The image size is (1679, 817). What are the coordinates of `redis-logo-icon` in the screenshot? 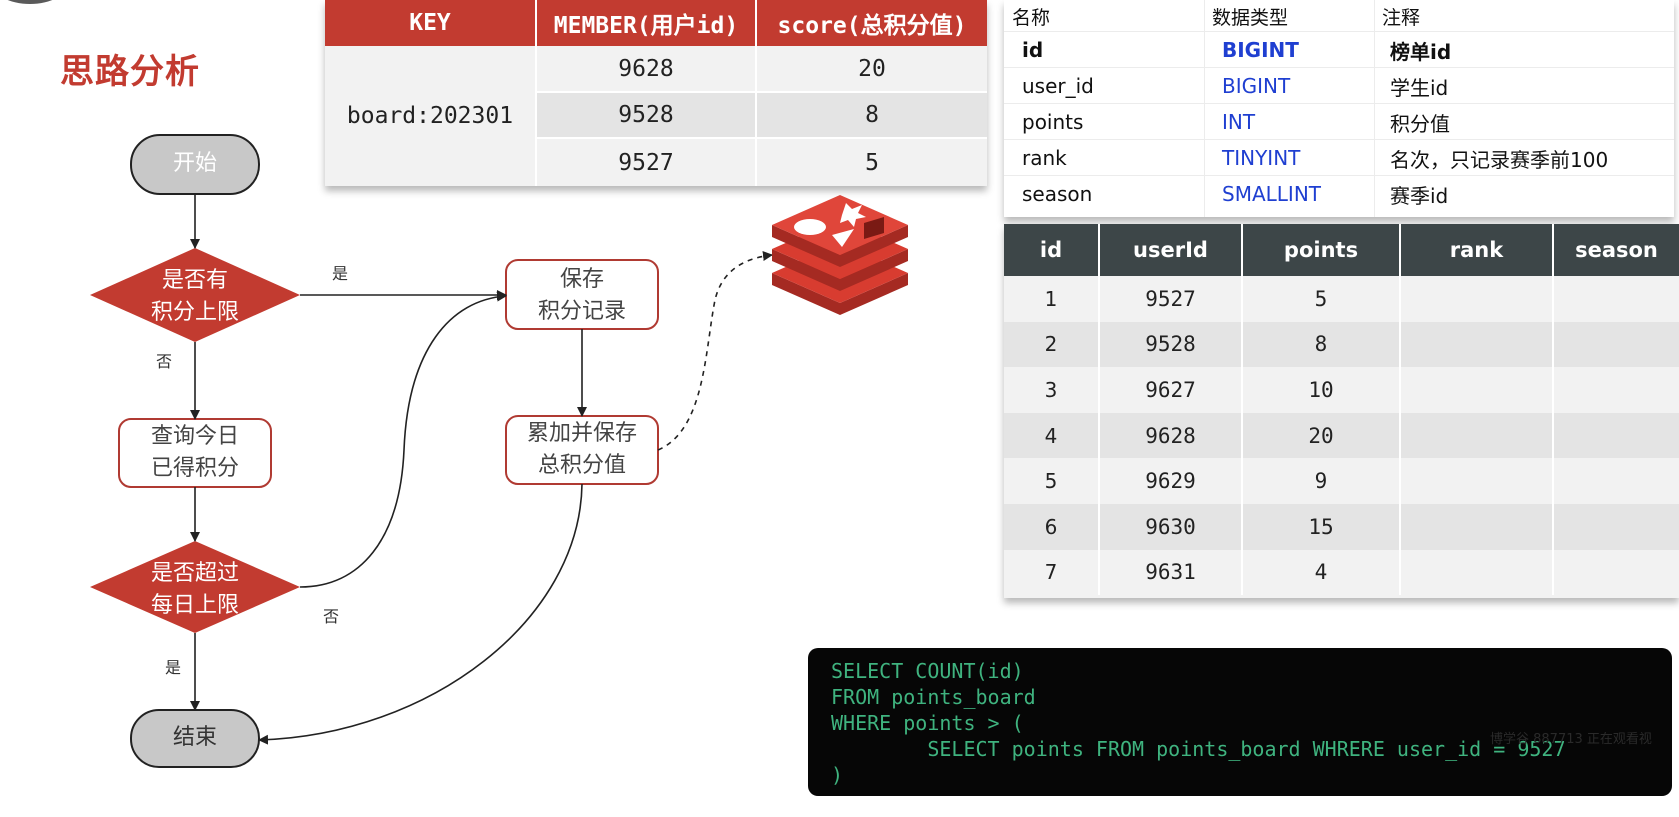 It's located at (840, 255).